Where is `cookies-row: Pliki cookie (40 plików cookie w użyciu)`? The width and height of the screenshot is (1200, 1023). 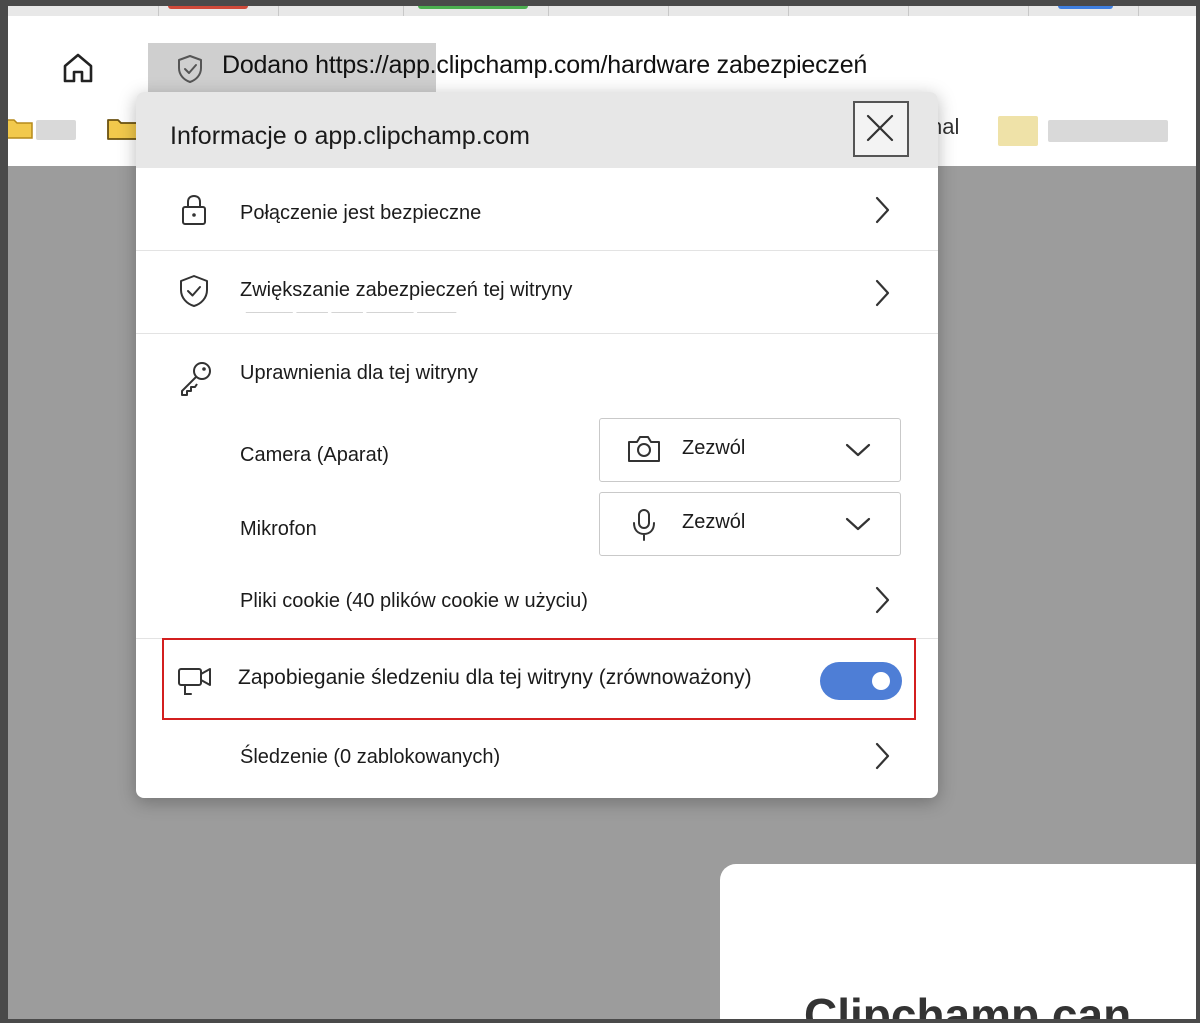
cookies-row: Pliki cookie (40 plików cookie w użyciu) is located at coordinates (537, 601).